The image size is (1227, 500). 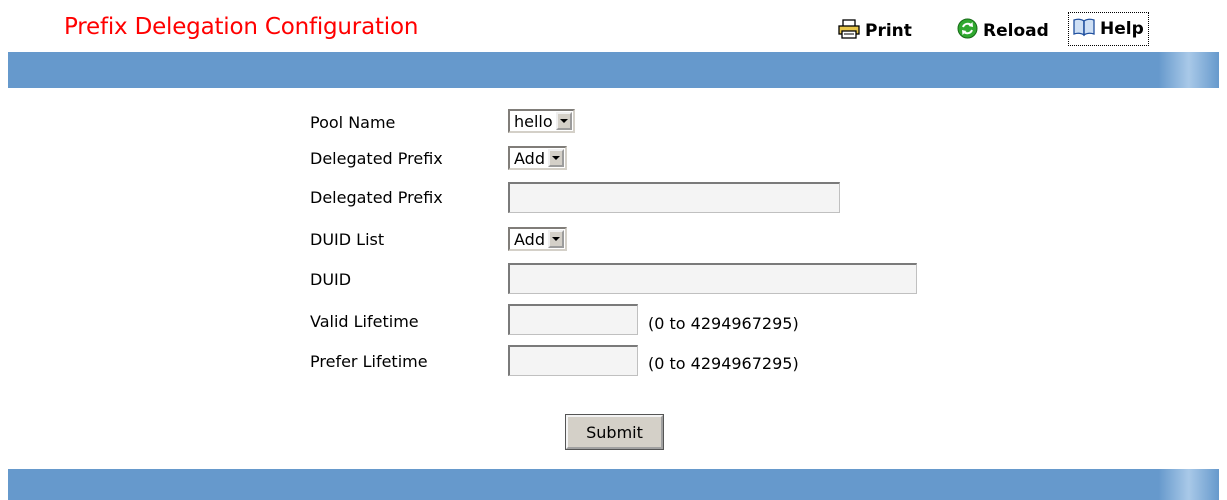 What do you see at coordinates (888, 31) in the screenshot?
I see `print-label: Print` at bounding box center [888, 31].